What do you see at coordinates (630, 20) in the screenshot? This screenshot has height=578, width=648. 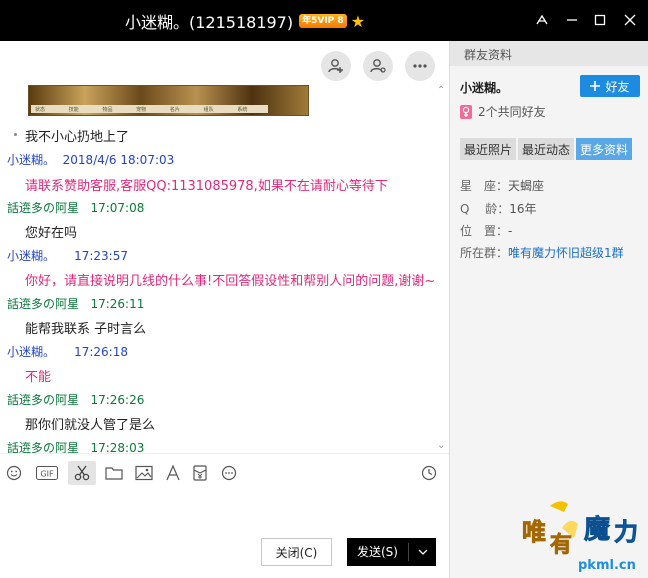 I see `close-icon` at bounding box center [630, 20].